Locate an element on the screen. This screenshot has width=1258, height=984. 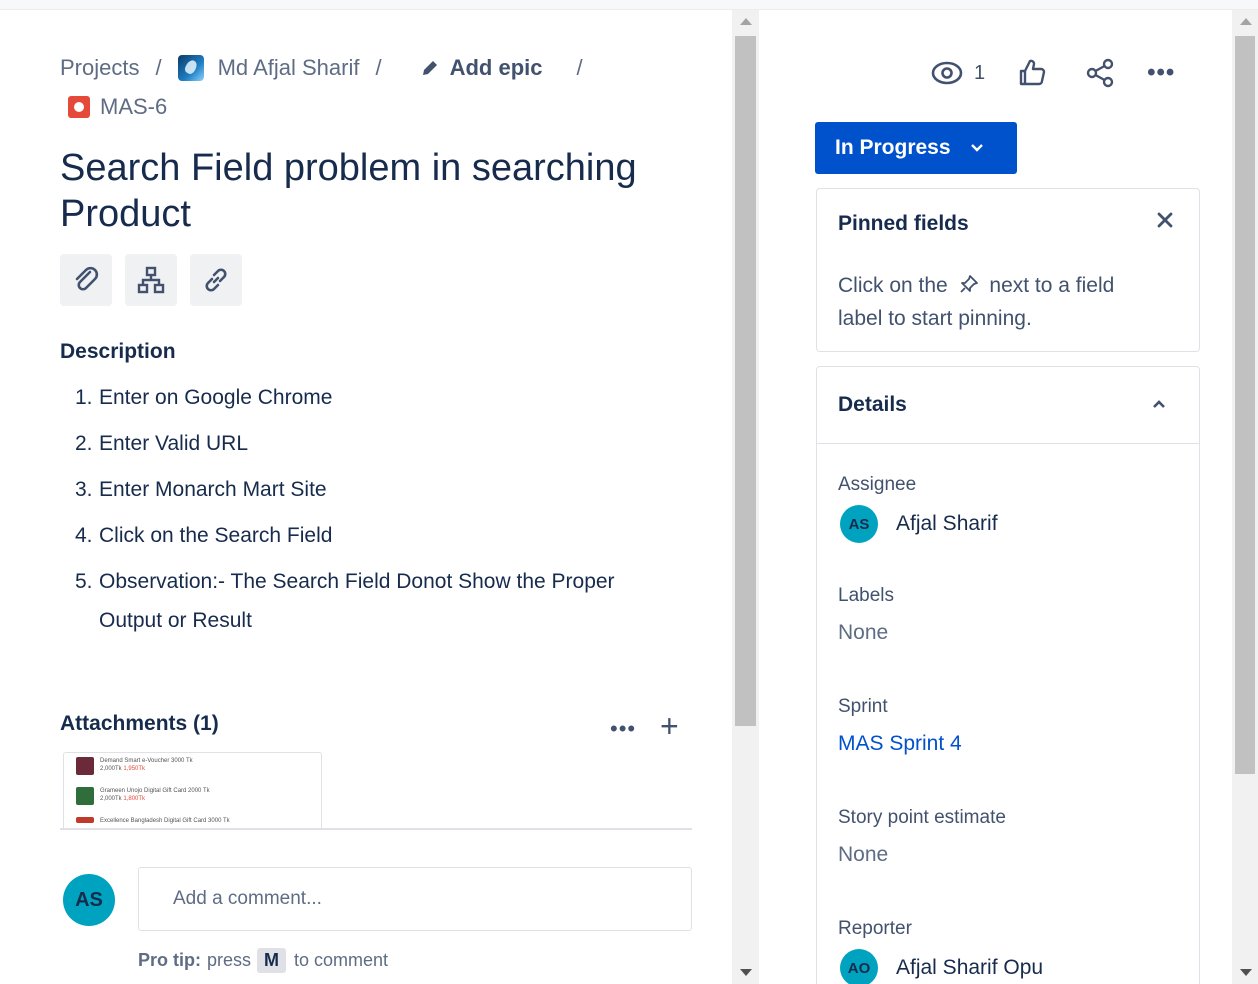
main-panel-scrollbar is located at coordinates (745, 497).